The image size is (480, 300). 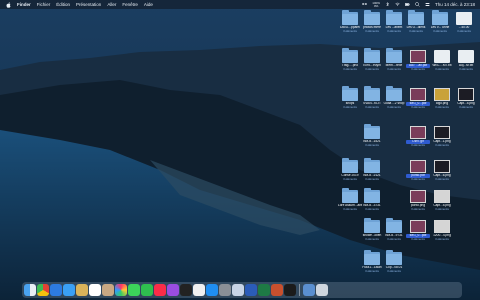 What do you see at coordinates (88, 4) in the screenshot?
I see `menu-presentation: Présentation` at bounding box center [88, 4].